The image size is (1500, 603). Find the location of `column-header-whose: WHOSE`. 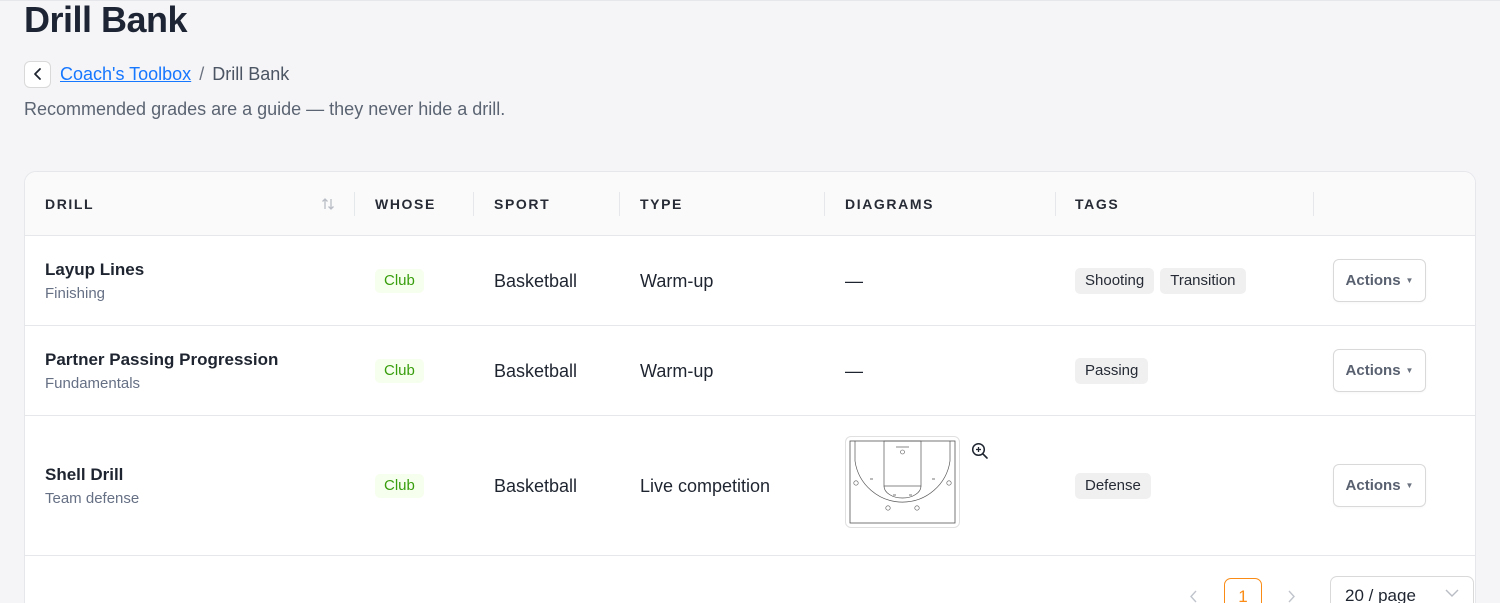

column-header-whose: WHOSE is located at coordinates (405, 204).